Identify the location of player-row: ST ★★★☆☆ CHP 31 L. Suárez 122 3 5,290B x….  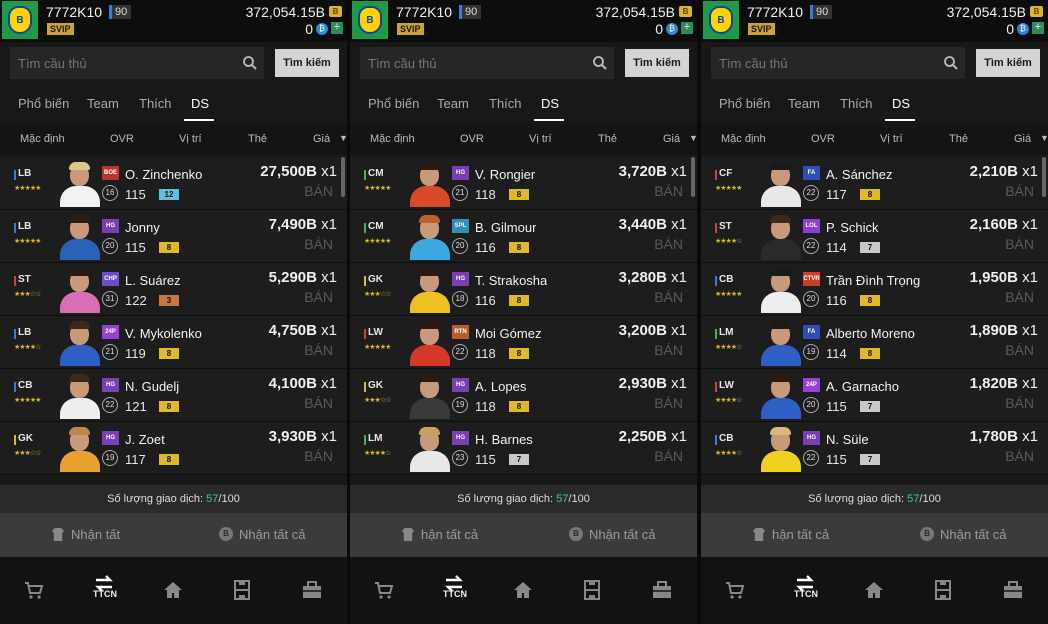
(173, 289).